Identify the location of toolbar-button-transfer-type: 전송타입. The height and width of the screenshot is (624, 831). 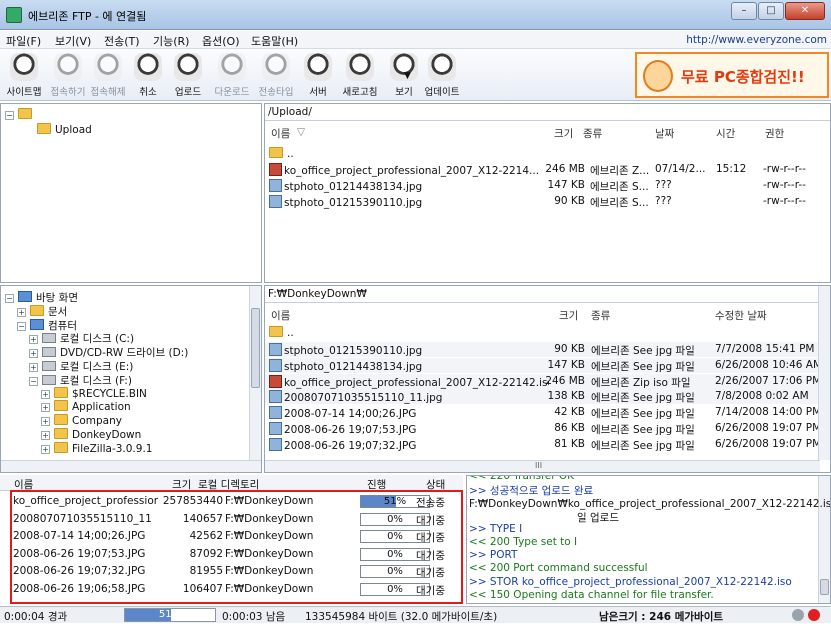
(276, 75).